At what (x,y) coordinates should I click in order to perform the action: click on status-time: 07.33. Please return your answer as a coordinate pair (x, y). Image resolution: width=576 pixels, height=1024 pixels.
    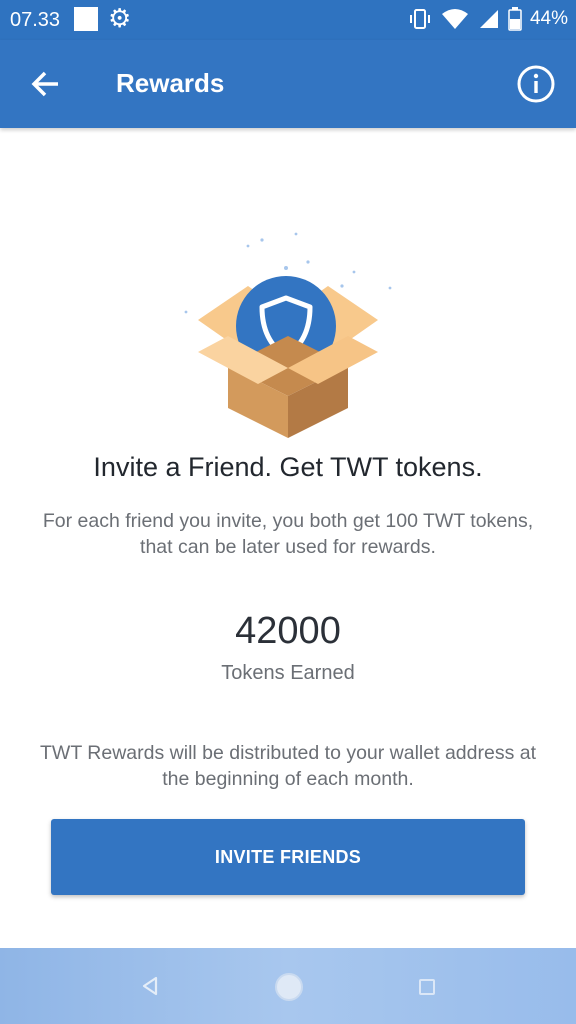
    Looking at the image, I should click on (35, 20).